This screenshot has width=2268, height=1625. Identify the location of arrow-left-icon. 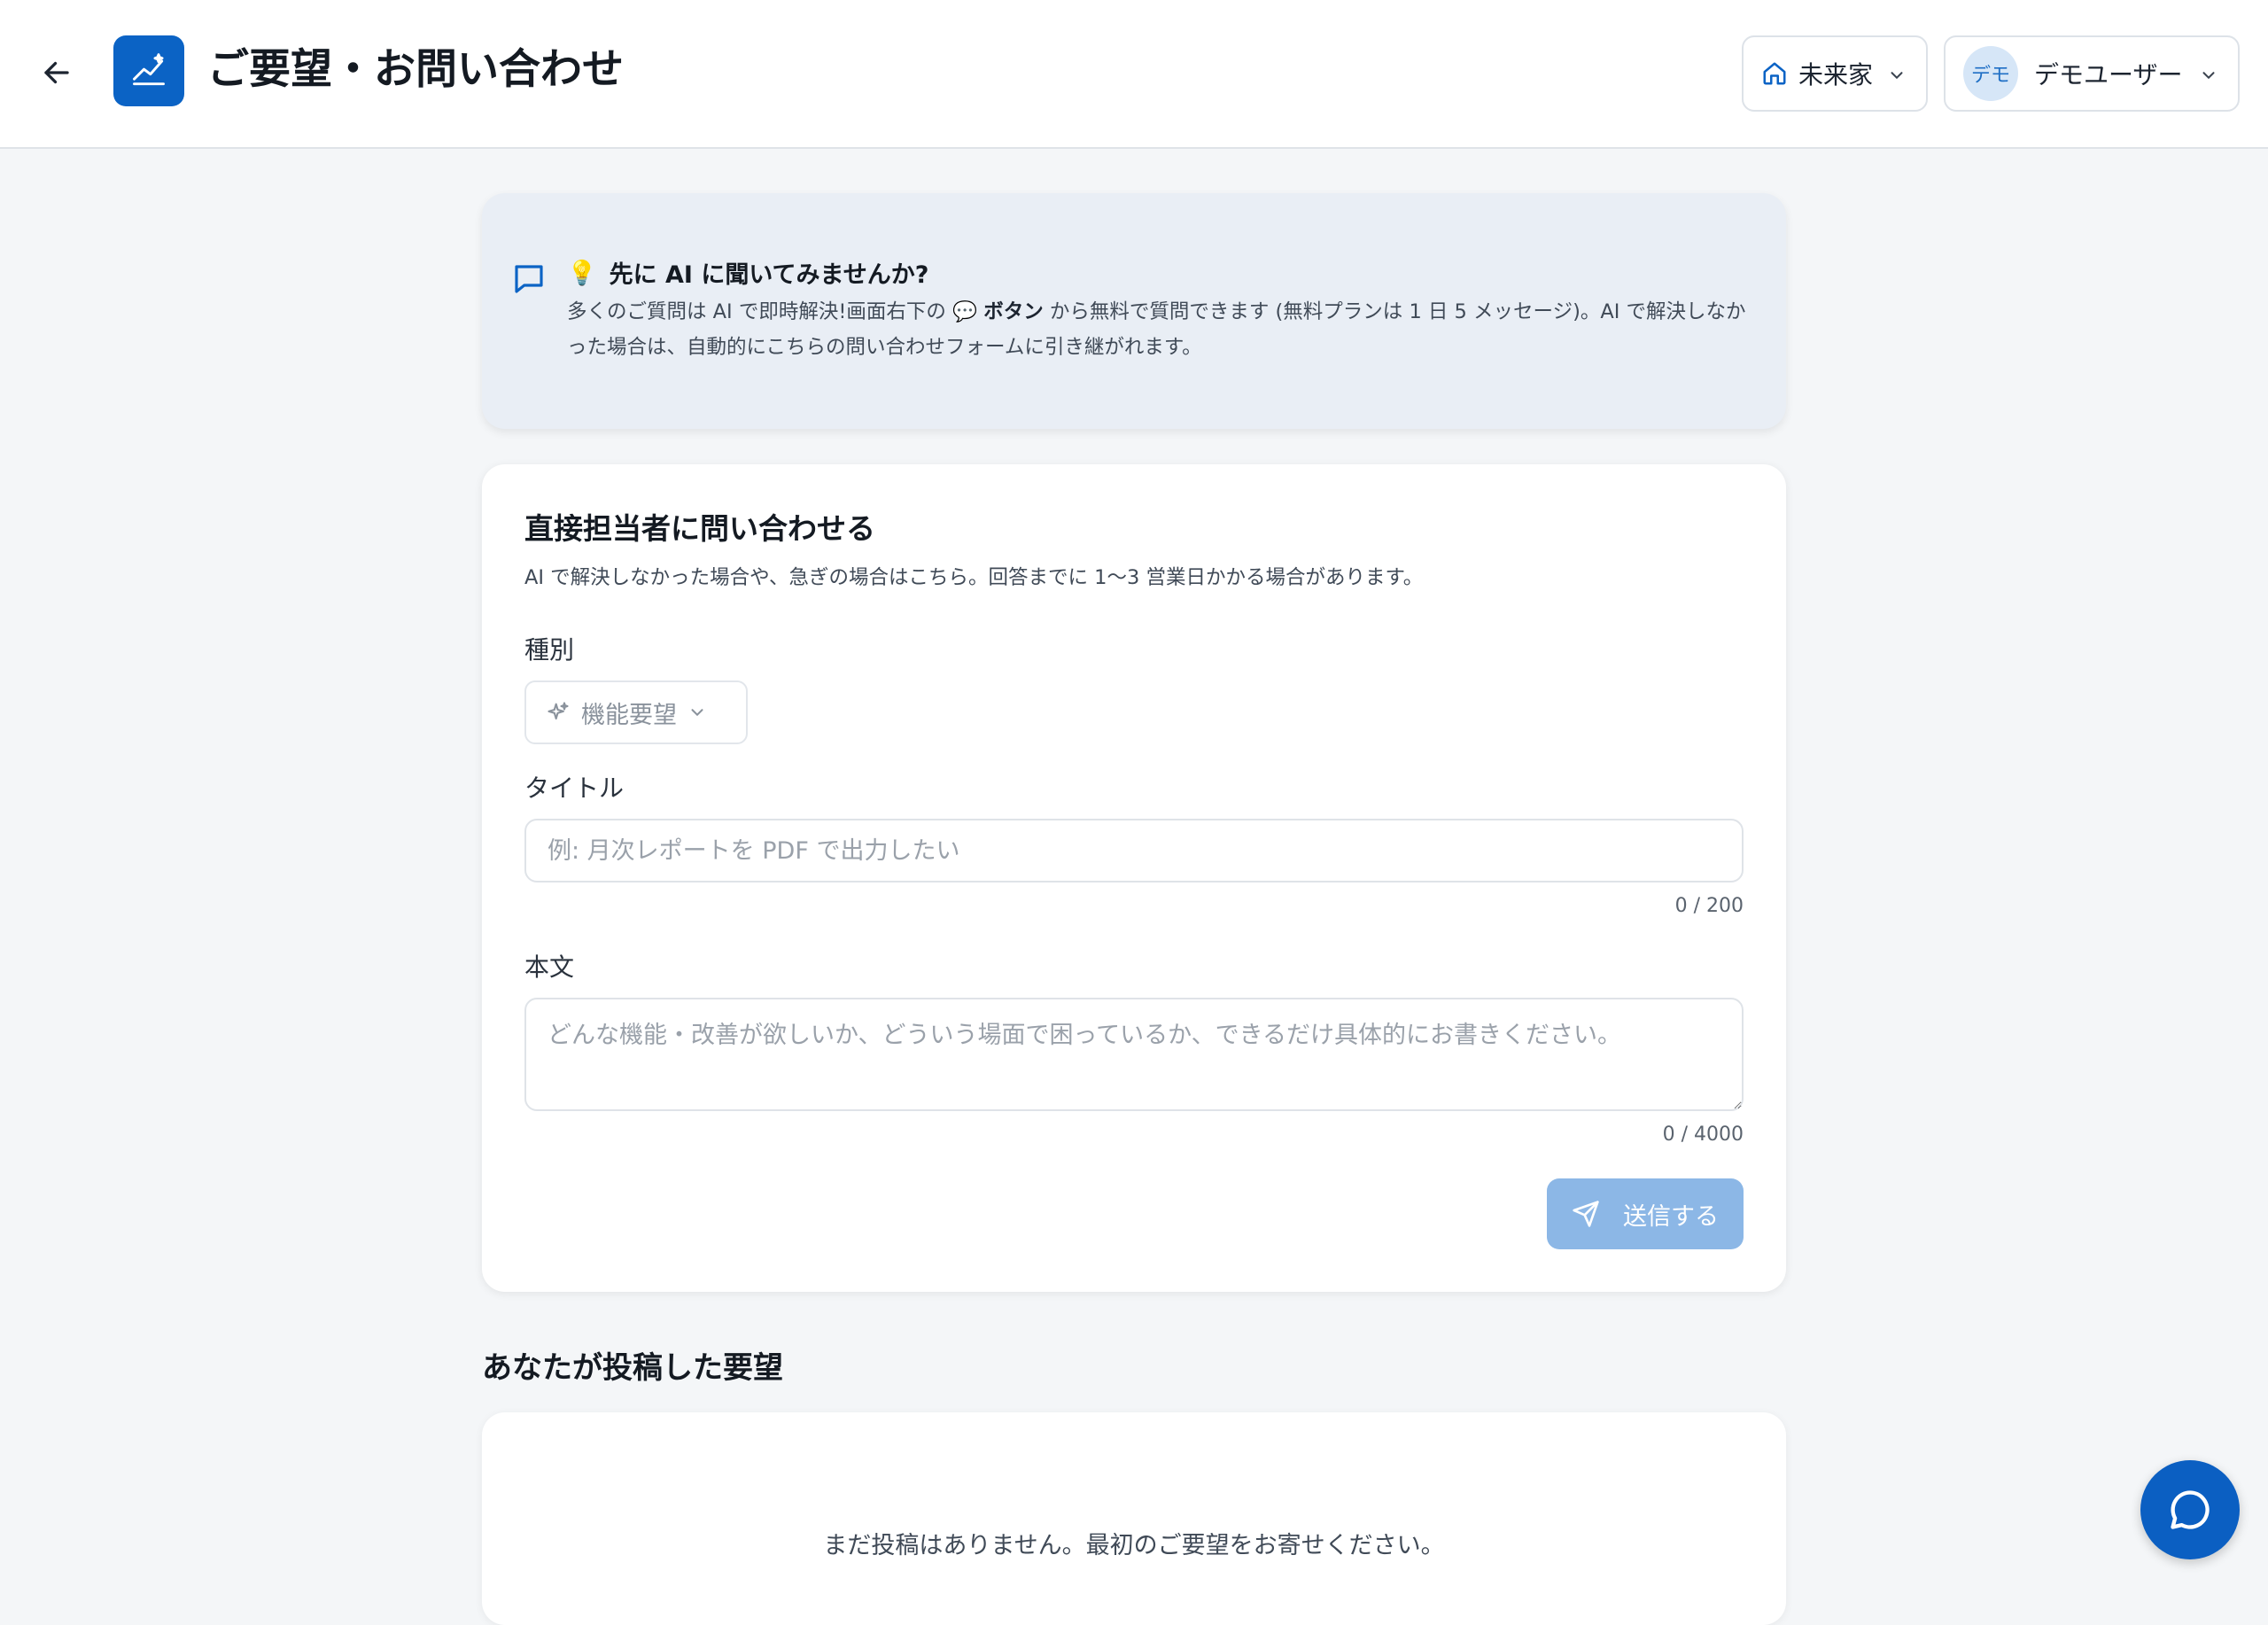
(56, 72).